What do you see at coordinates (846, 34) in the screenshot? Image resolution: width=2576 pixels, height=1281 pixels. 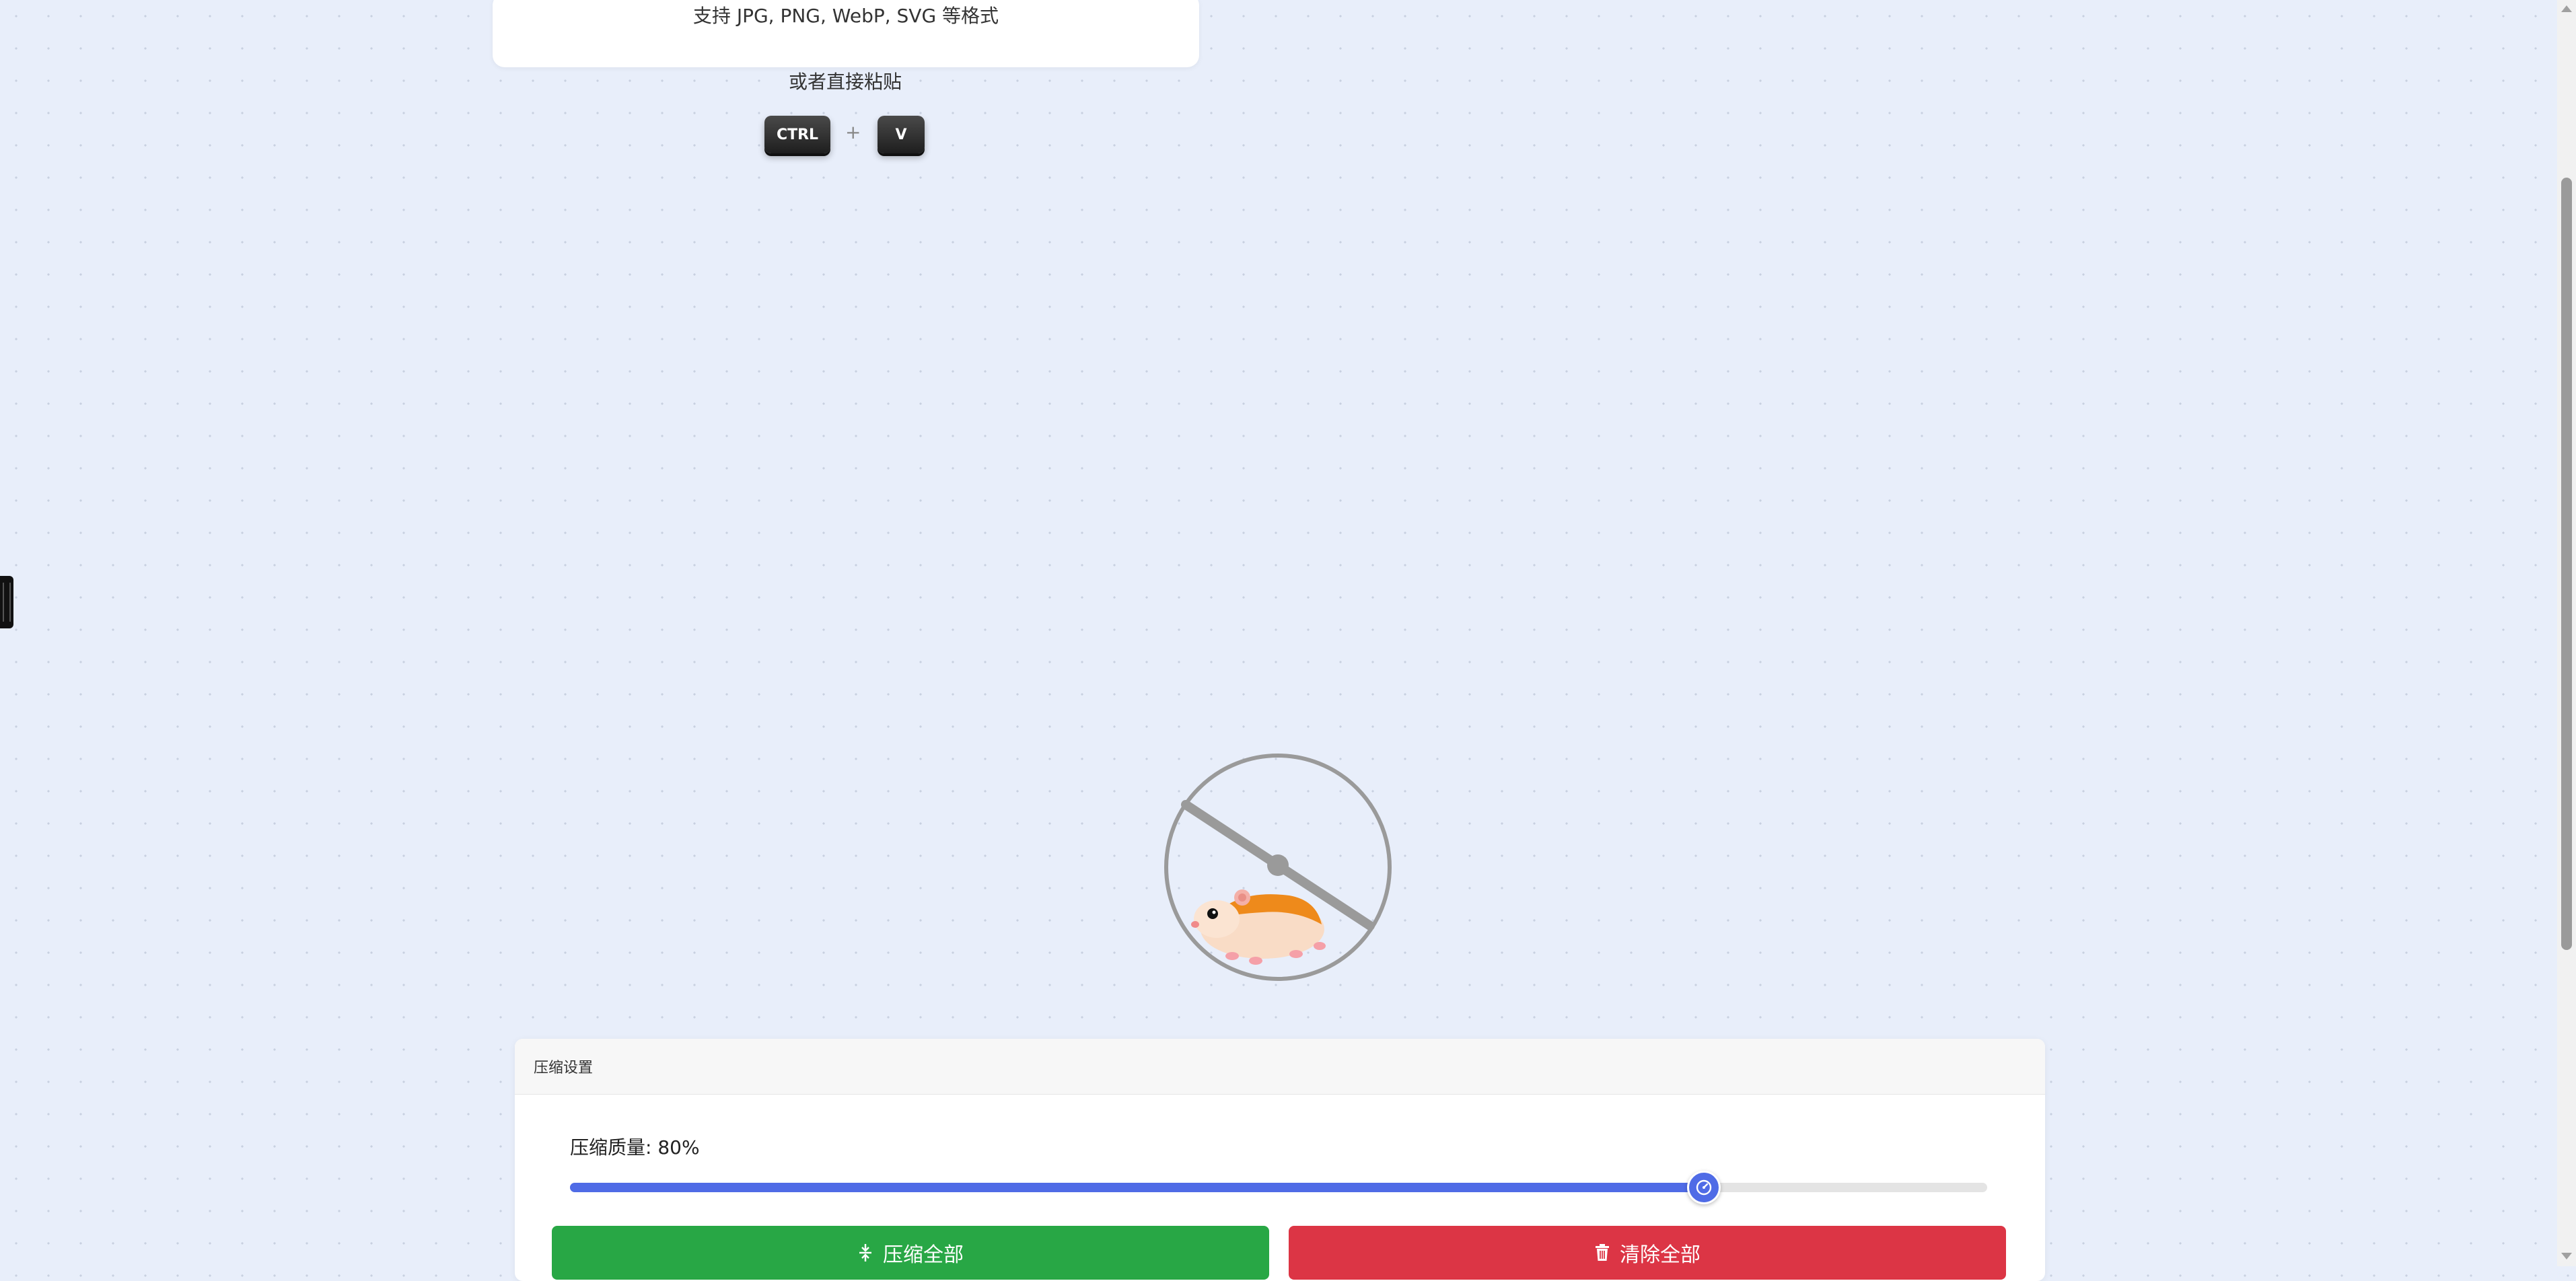 I see `upload-dropzone: 支持 JPG, PNG, WebP, SVG 等格式` at bounding box center [846, 34].